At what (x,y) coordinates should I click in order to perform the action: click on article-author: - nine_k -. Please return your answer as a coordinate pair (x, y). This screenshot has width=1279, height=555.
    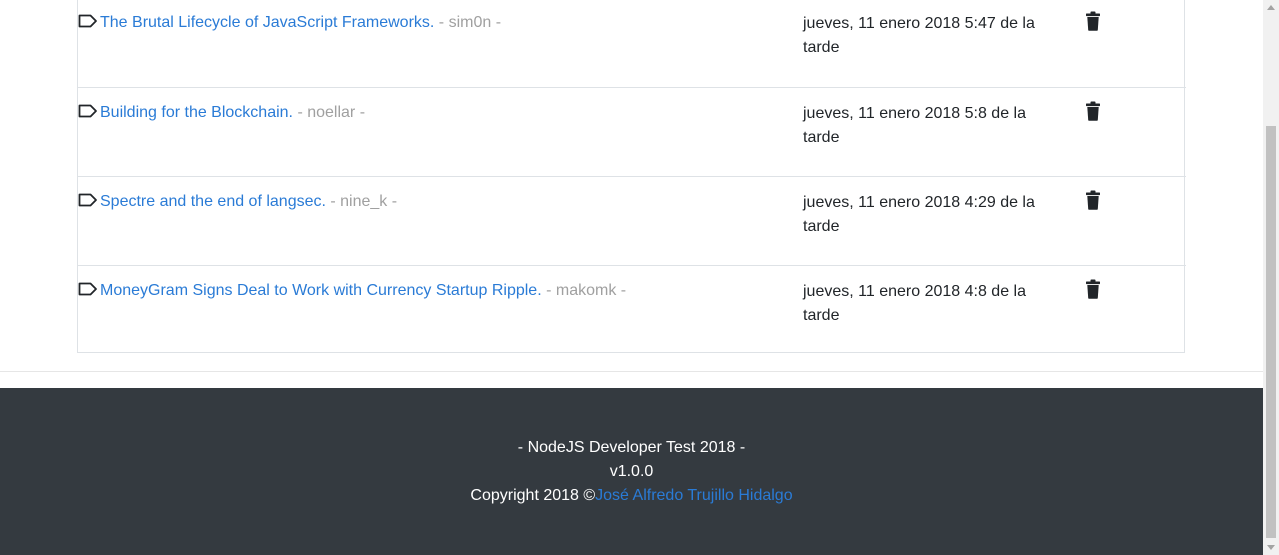
    Looking at the image, I should click on (361, 201).